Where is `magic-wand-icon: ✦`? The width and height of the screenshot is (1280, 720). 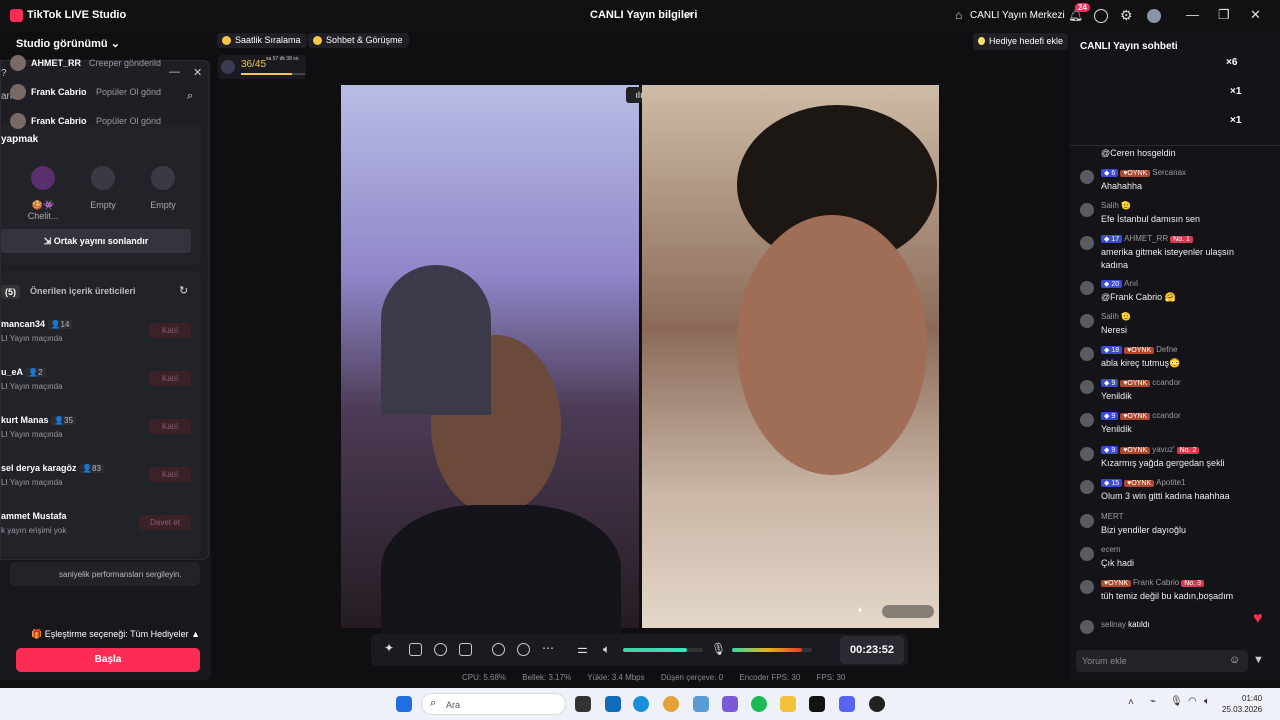
magic-wand-icon: ✦ is located at coordinates (390, 648).